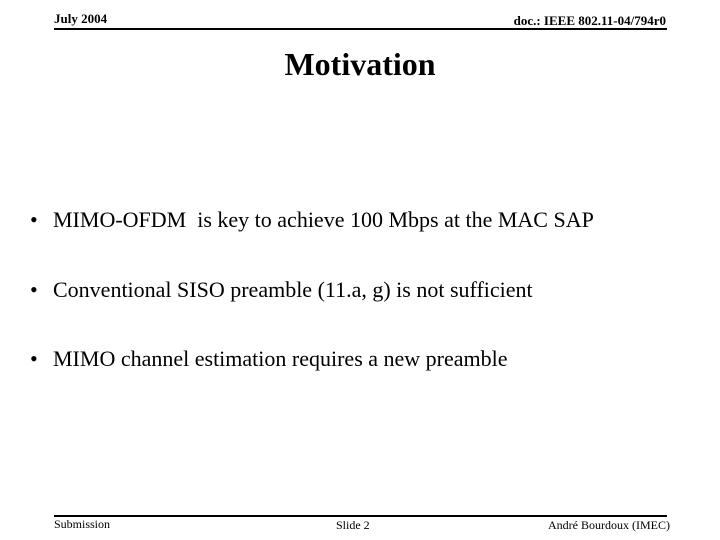 This screenshot has height=540, width=720. What do you see at coordinates (609, 525) in the screenshot?
I see `footer-author: André Bourdoux (IMEC)` at bounding box center [609, 525].